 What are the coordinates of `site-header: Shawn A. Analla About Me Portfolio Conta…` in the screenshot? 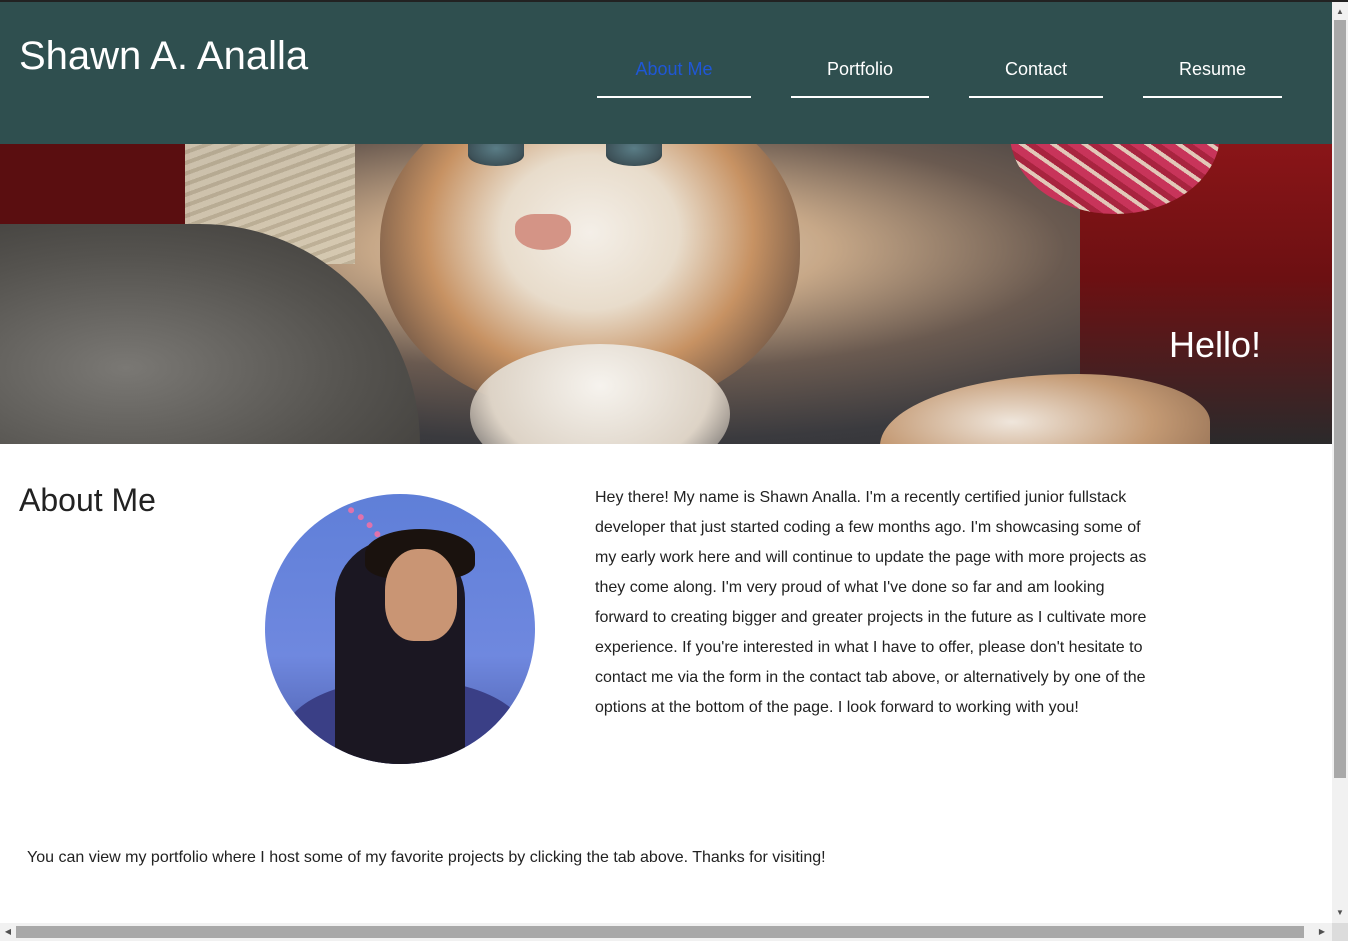 It's located at (666, 73).